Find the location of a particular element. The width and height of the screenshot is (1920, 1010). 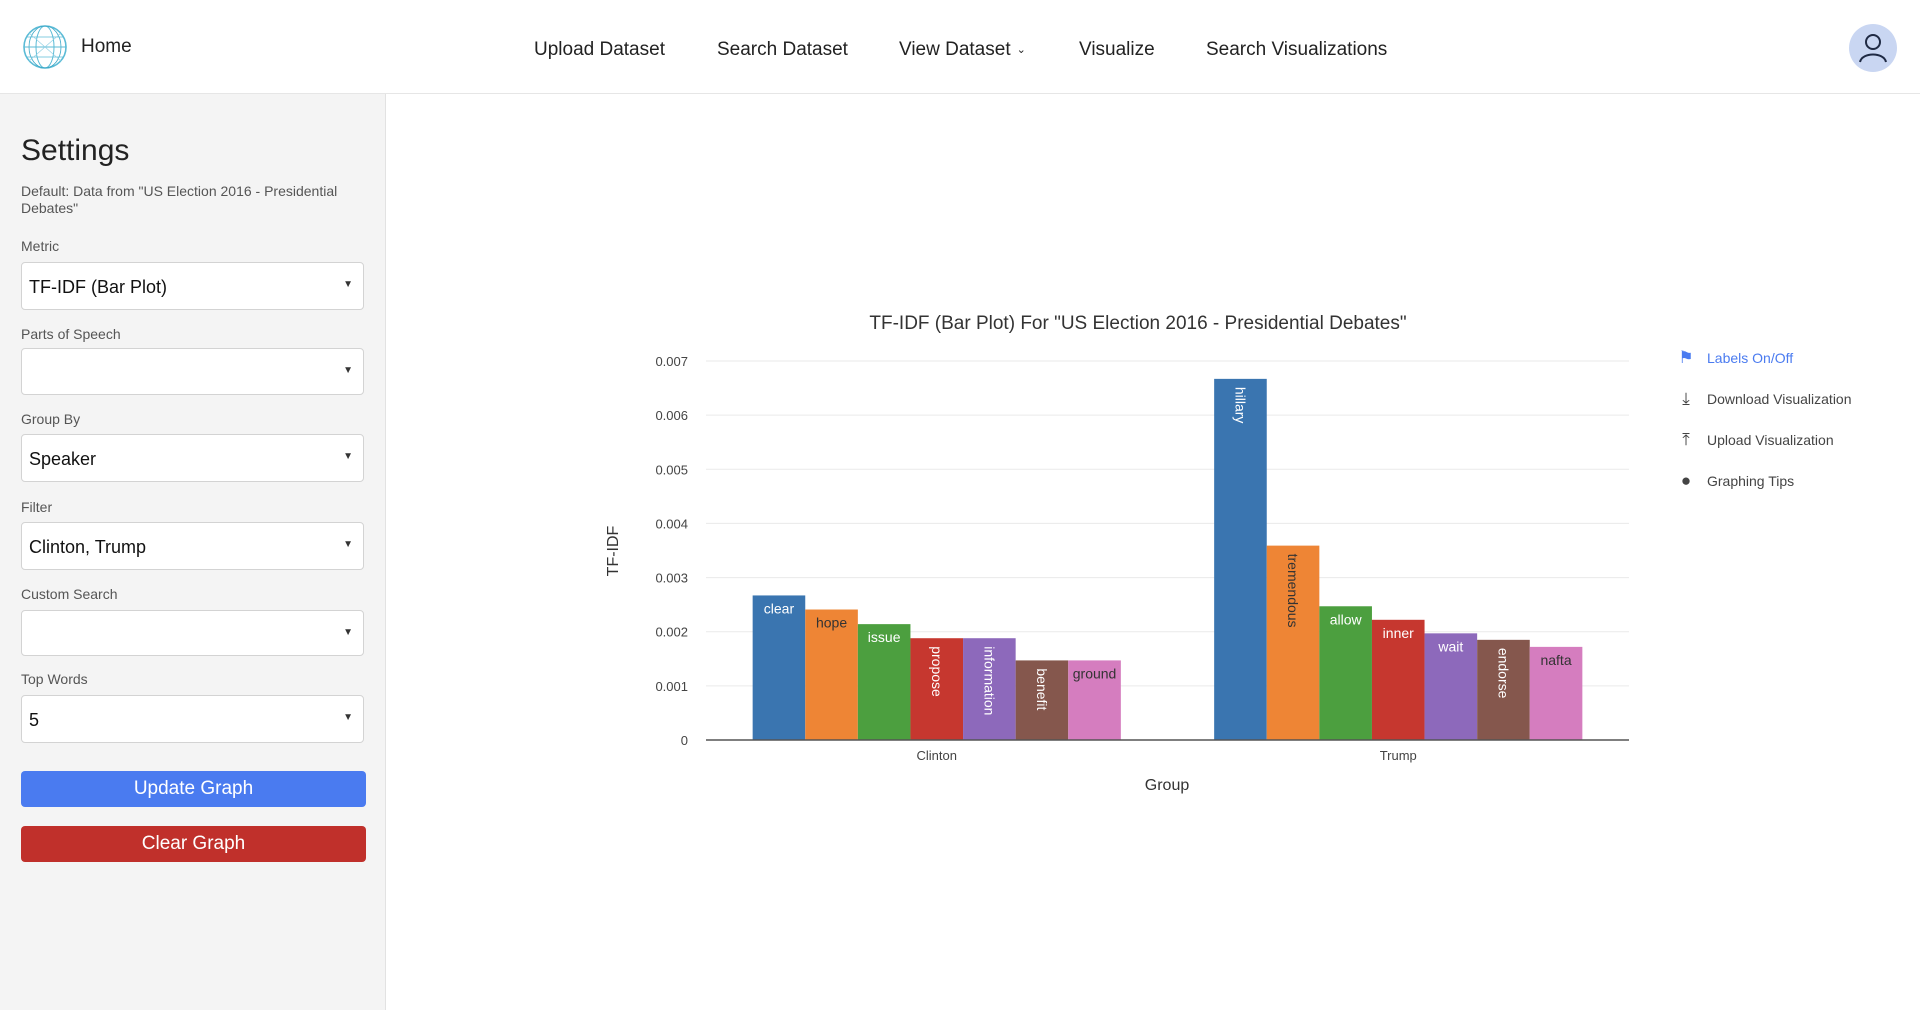

settings-title: Settings is located at coordinates (75, 150).